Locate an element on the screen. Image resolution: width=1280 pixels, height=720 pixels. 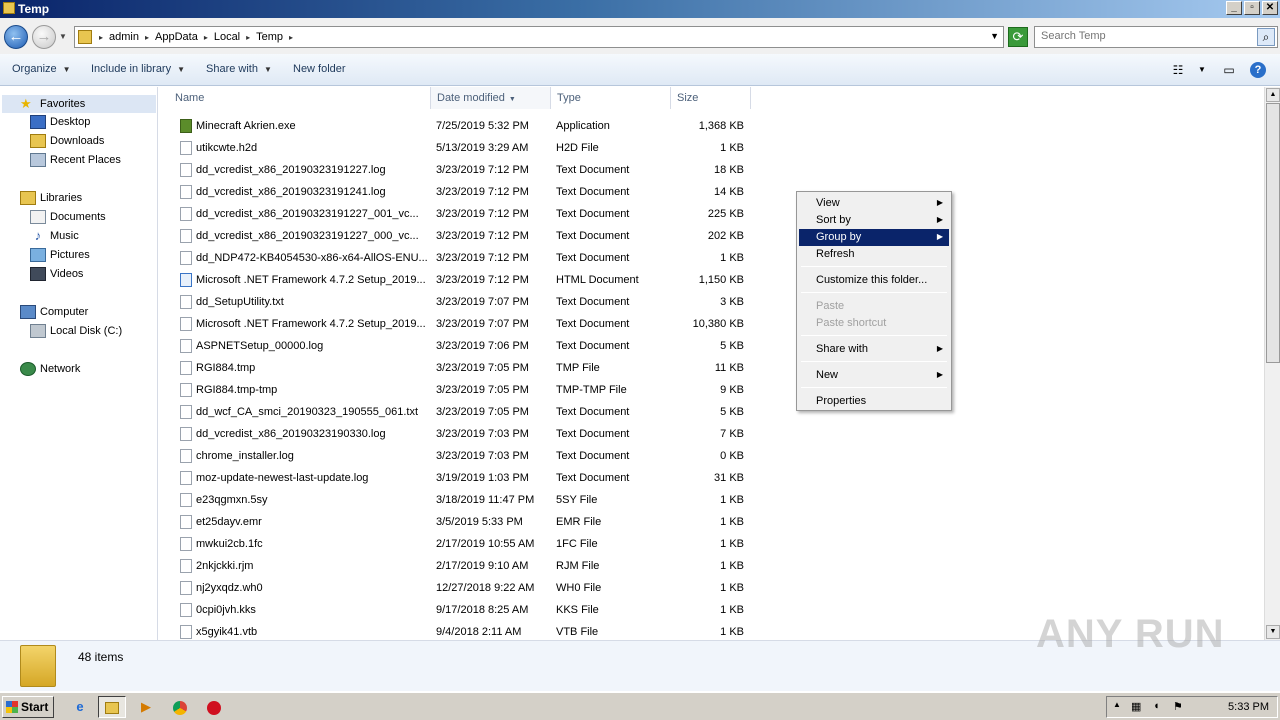
share-with-button: Share with ▼ is located at coordinates (239, 69).